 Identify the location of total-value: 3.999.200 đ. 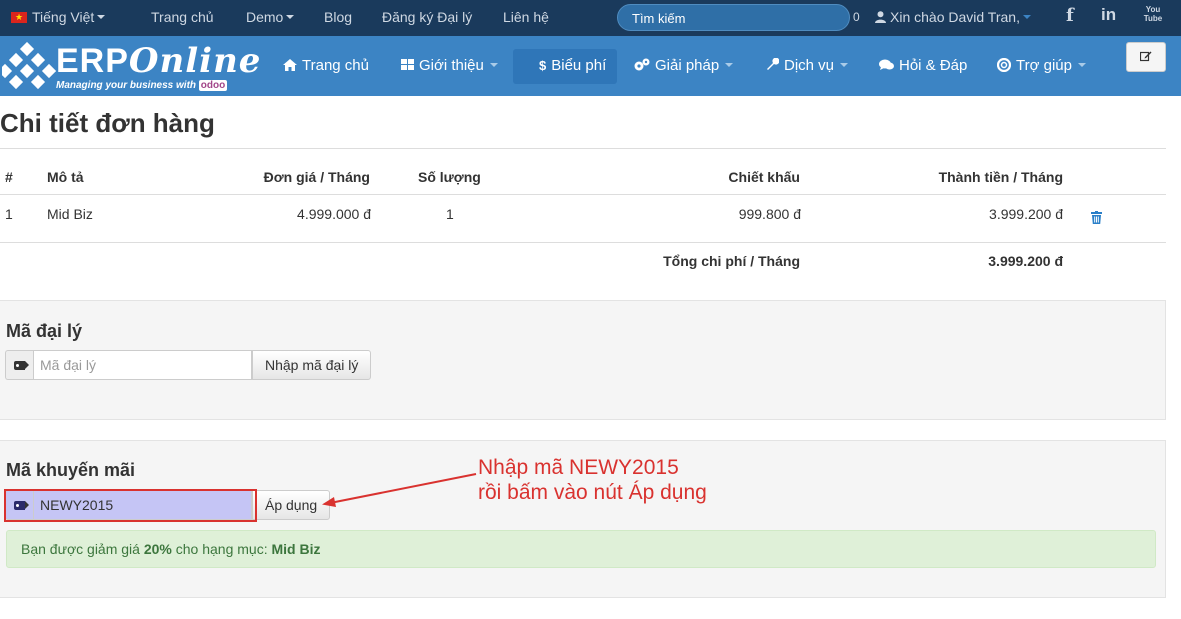
(1025, 261).